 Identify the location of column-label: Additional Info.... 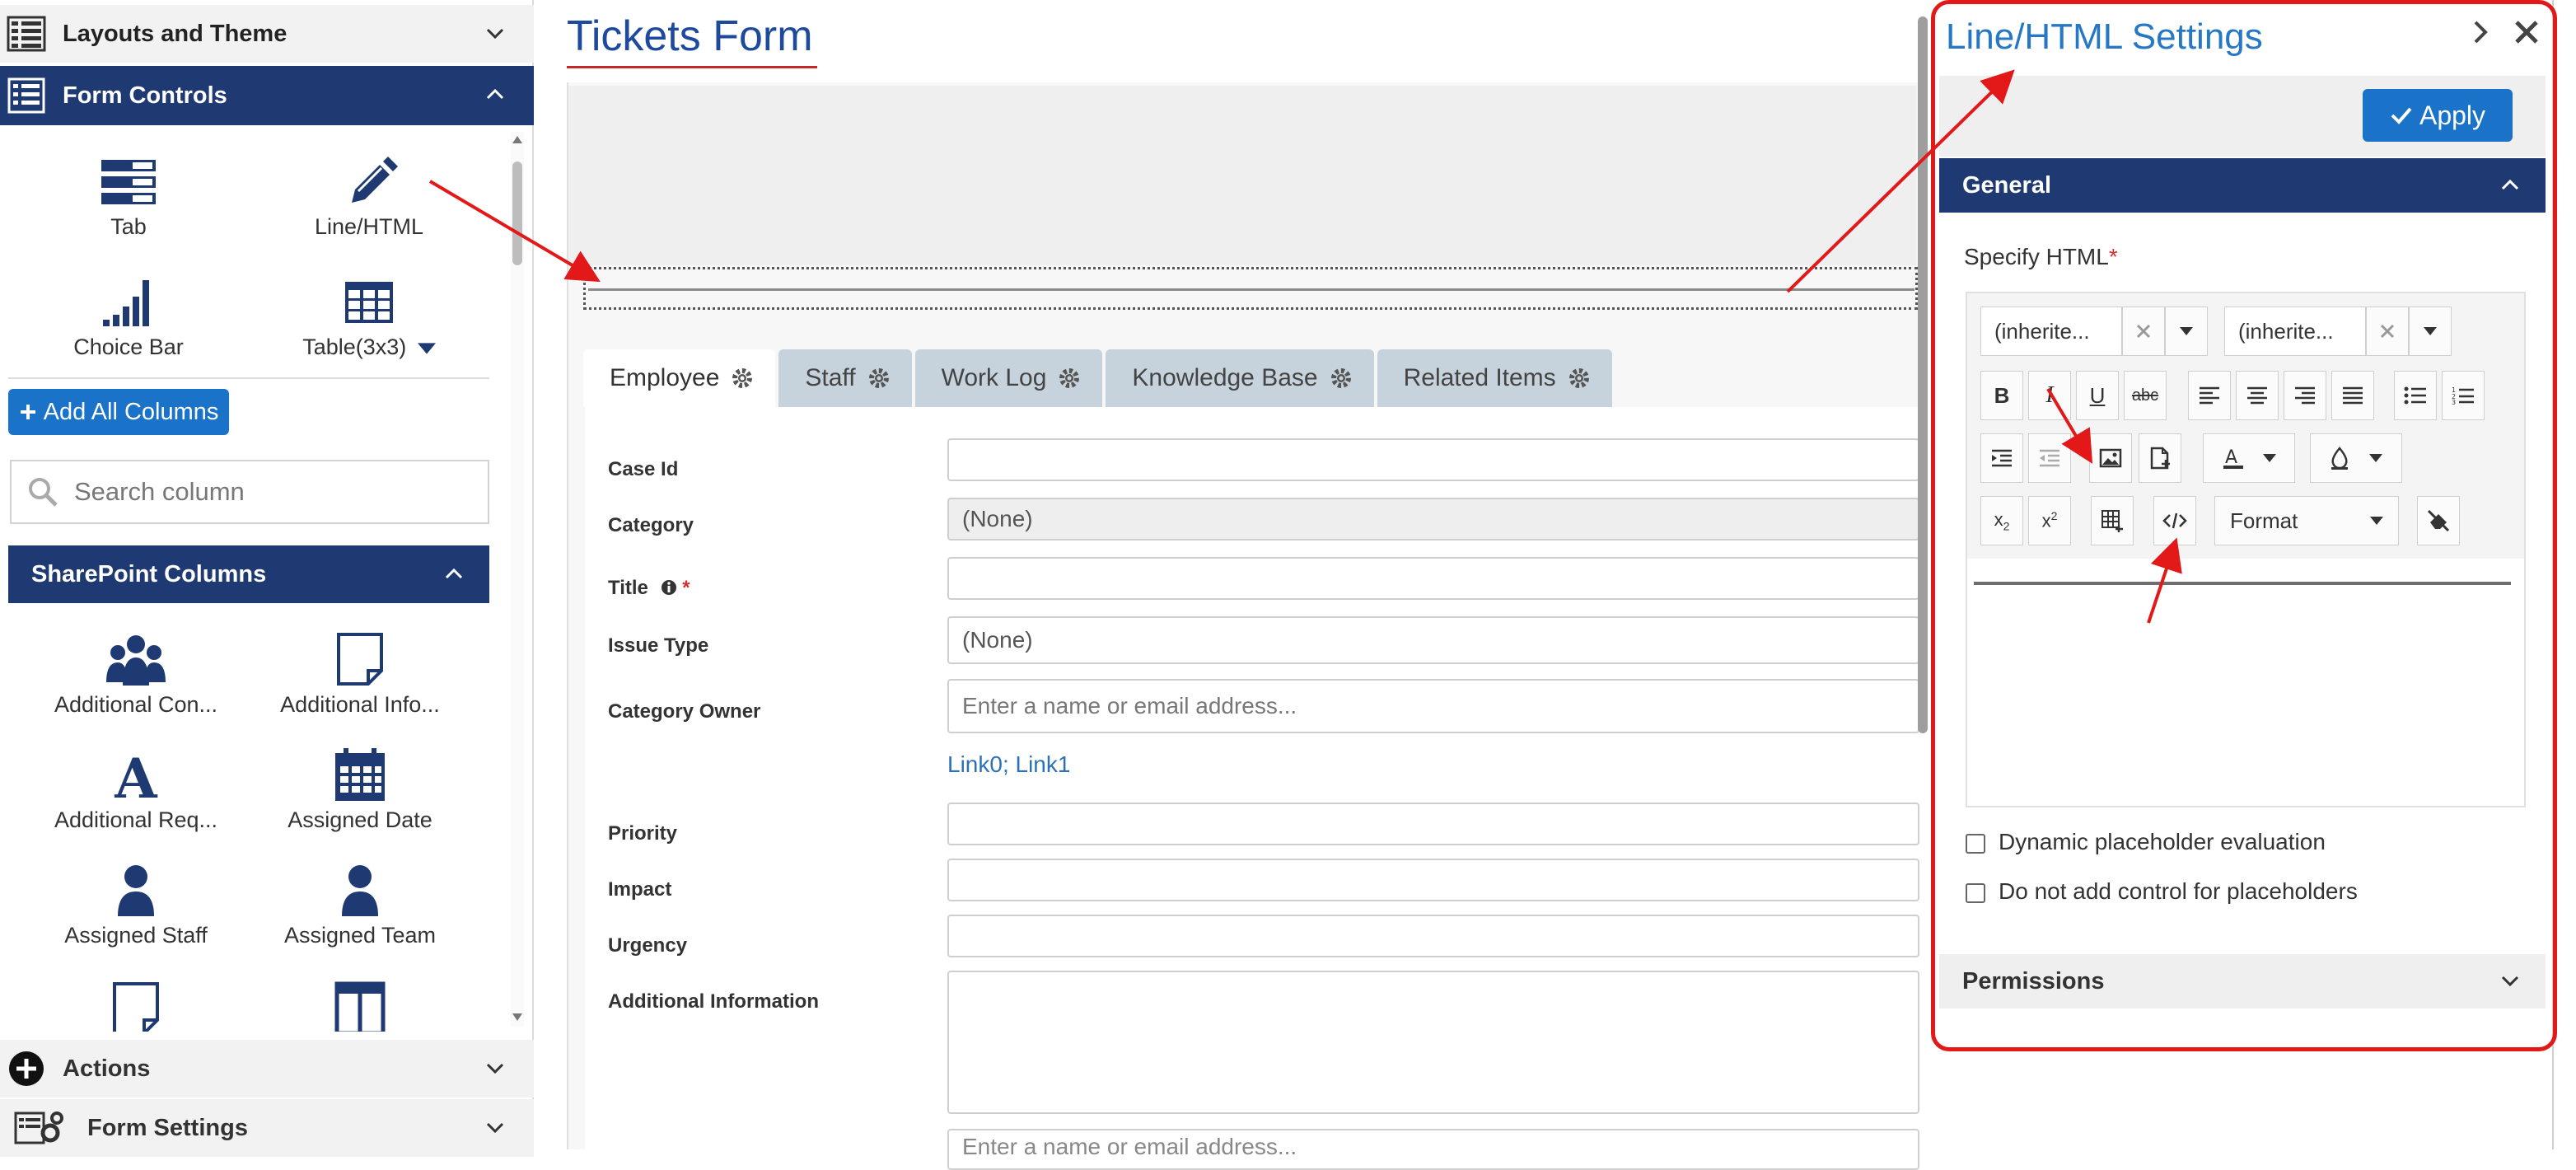
(360, 704).